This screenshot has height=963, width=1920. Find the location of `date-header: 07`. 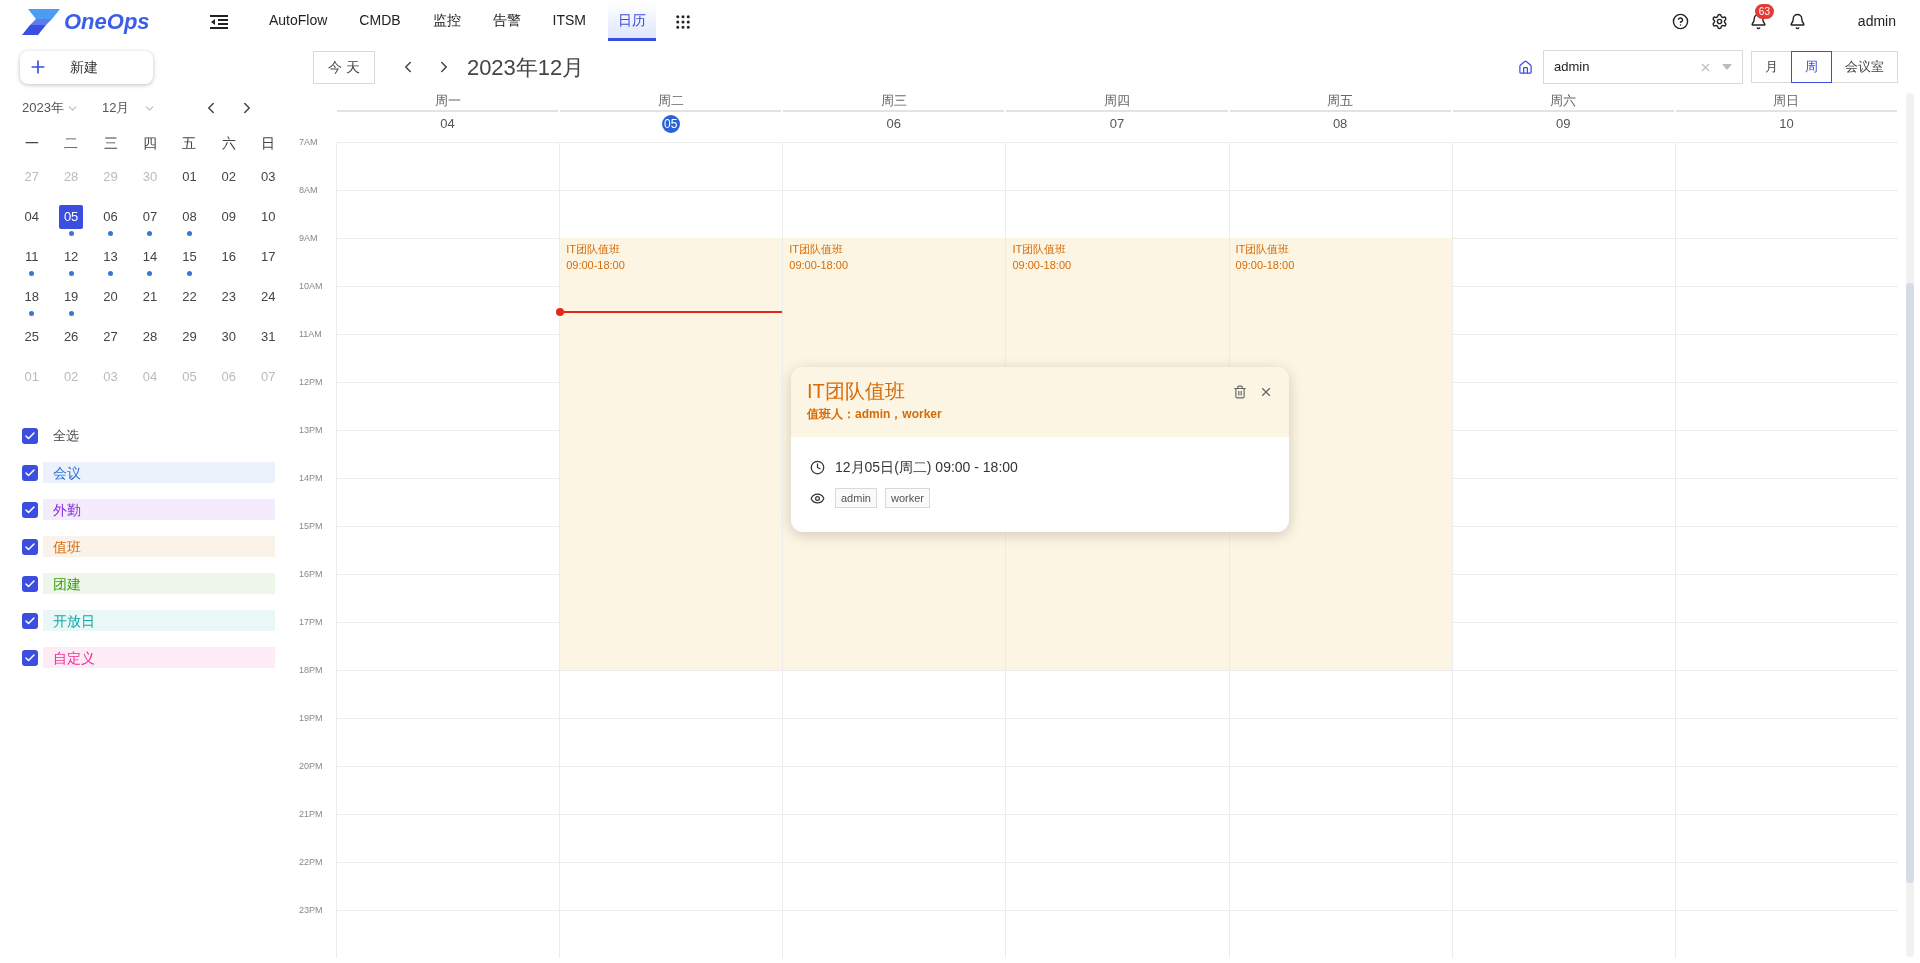

date-header: 07 is located at coordinates (1117, 124).